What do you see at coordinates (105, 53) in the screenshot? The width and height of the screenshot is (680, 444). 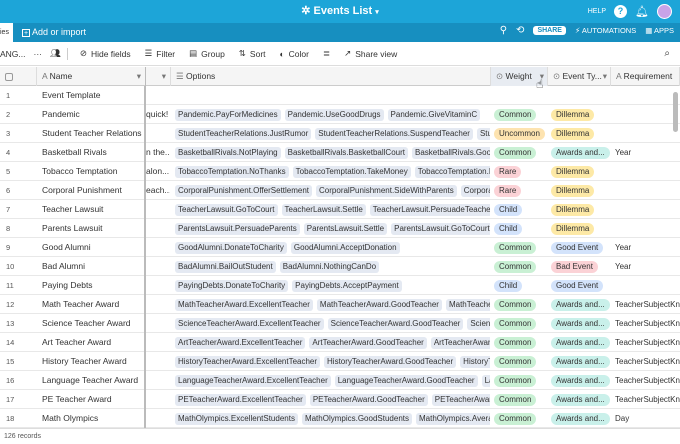 I see `hide-fields-button: ⊘ Hide fields` at bounding box center [105, 53].